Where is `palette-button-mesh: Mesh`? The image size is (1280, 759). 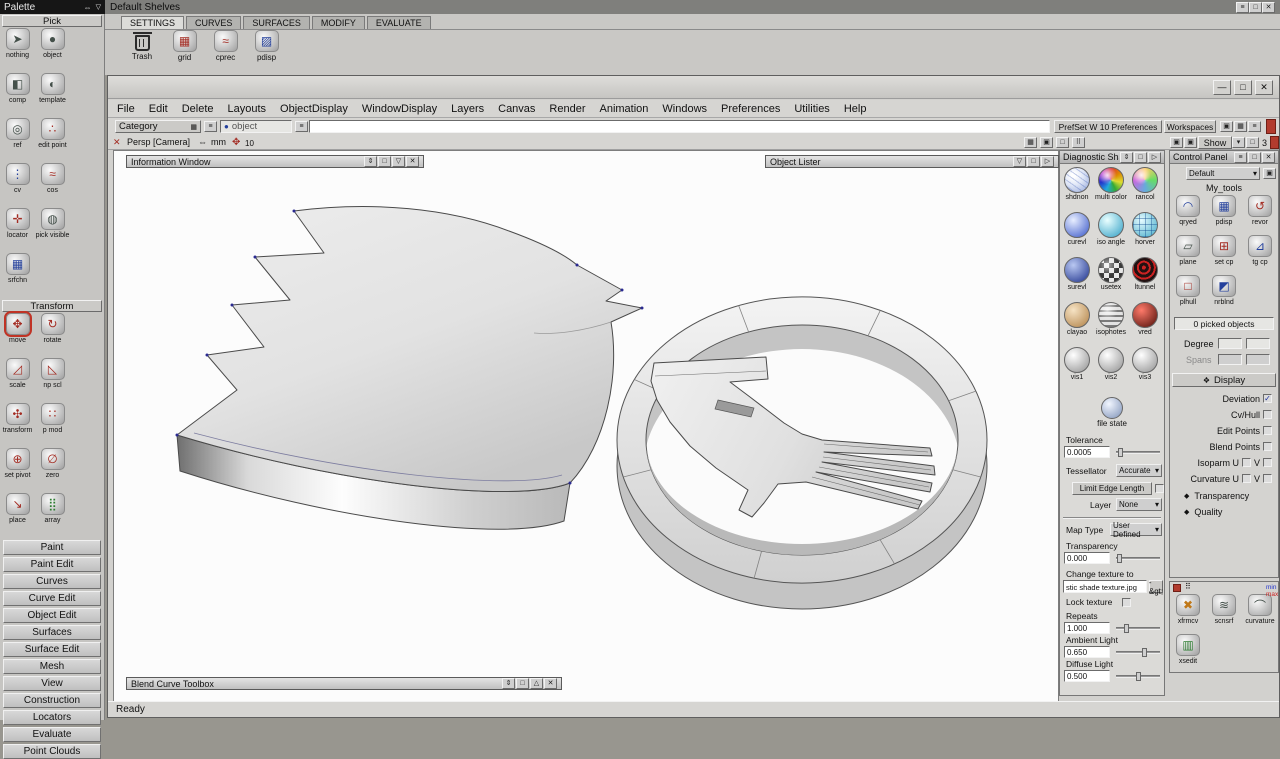
palette-button-mesh: Mesh is located at coordinates (52, 666).